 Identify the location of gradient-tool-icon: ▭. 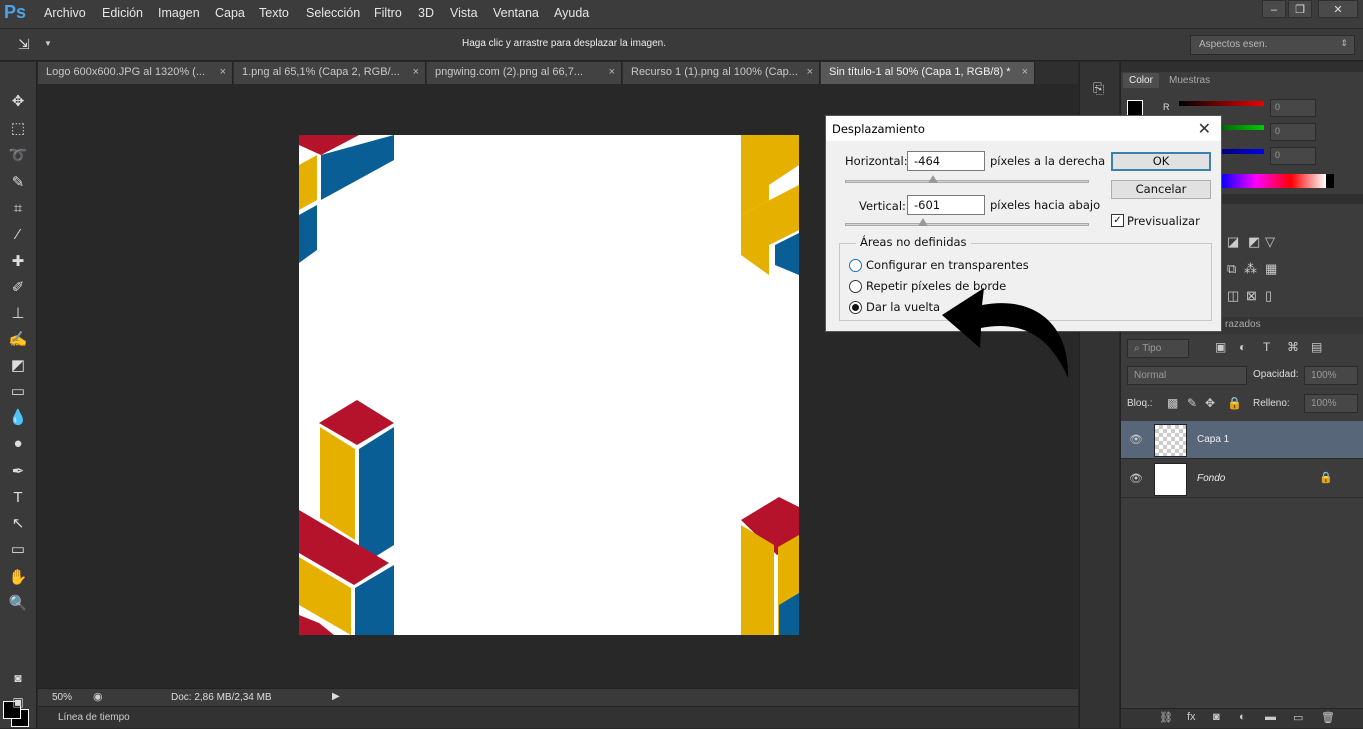
(18, 392).